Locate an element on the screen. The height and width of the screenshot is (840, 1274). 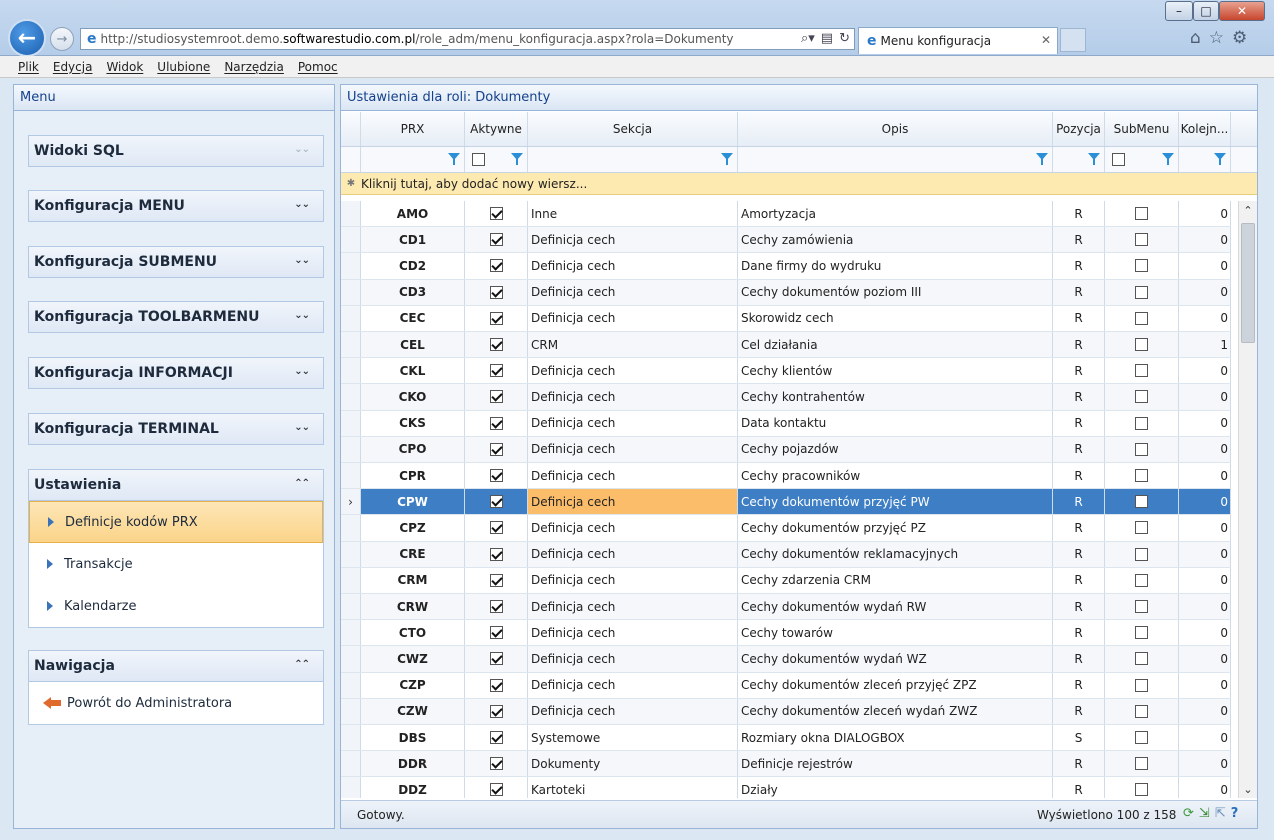
filter-pozycja is located at coordinates (1079, 159).